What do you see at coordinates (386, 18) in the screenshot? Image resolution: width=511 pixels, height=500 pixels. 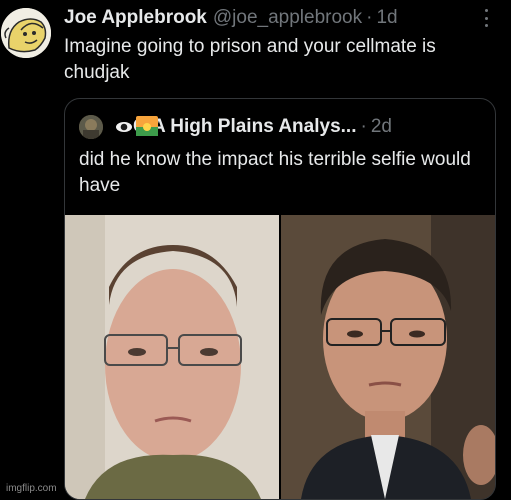 I see `tweet-timestamp: 1d` at bounding box center [386, 18].